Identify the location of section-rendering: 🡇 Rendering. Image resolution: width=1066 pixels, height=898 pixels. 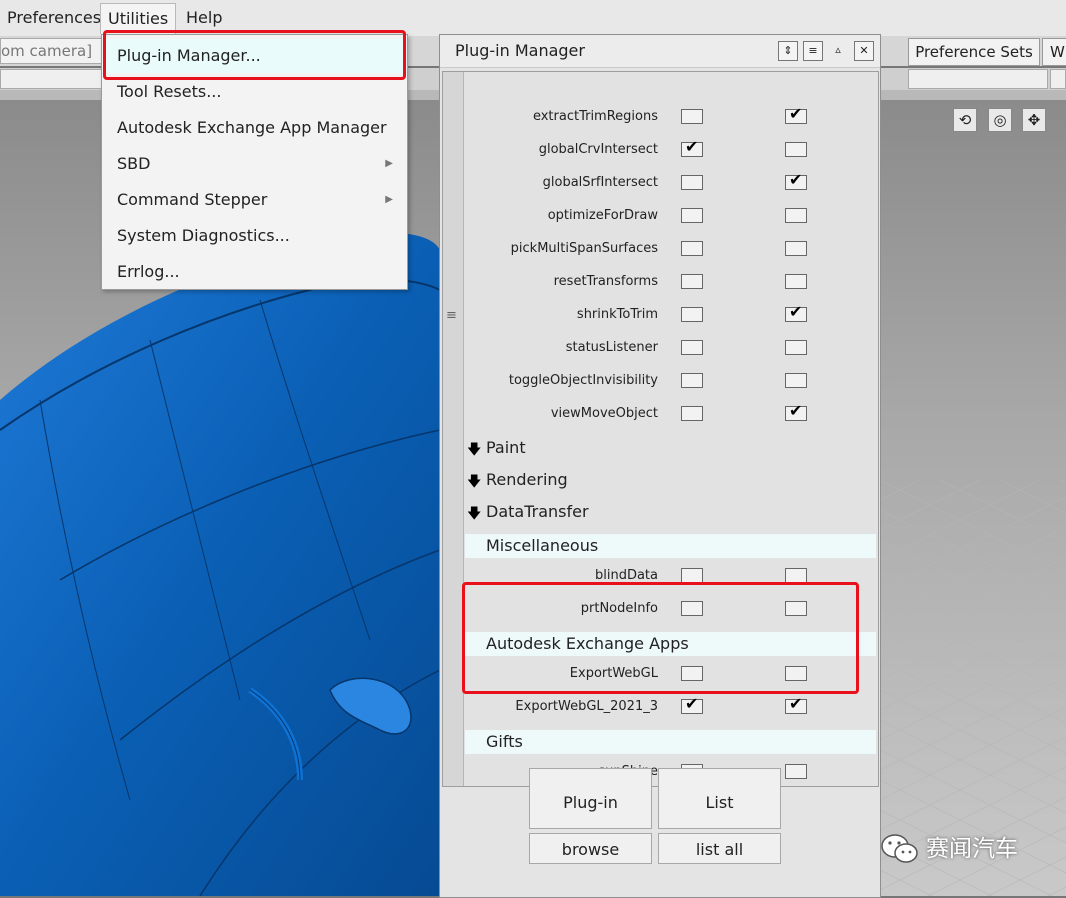
(670, 480).